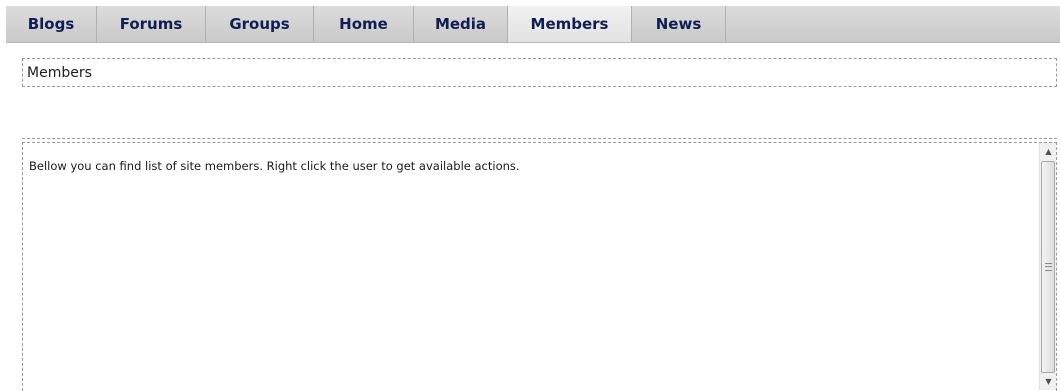 This screenshot has width=1060, height=391. What do you see at coordinates (1048, 151) in the screenshot?
I see `arrow-up-icon: ▲` at bounding box center [1048, 151].